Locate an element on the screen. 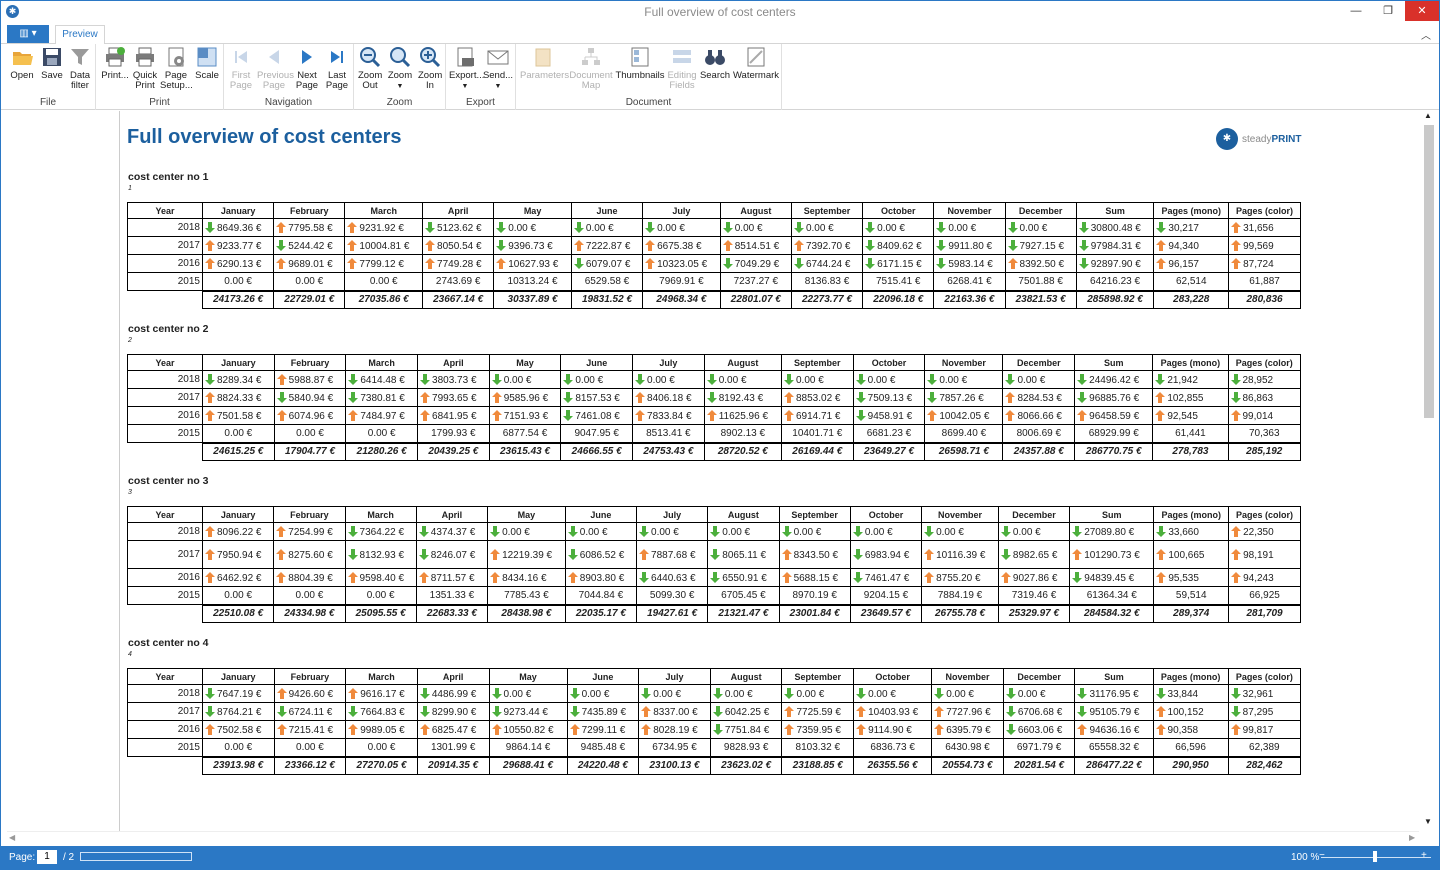  save-button: Save is located at coordinates (52, 63).